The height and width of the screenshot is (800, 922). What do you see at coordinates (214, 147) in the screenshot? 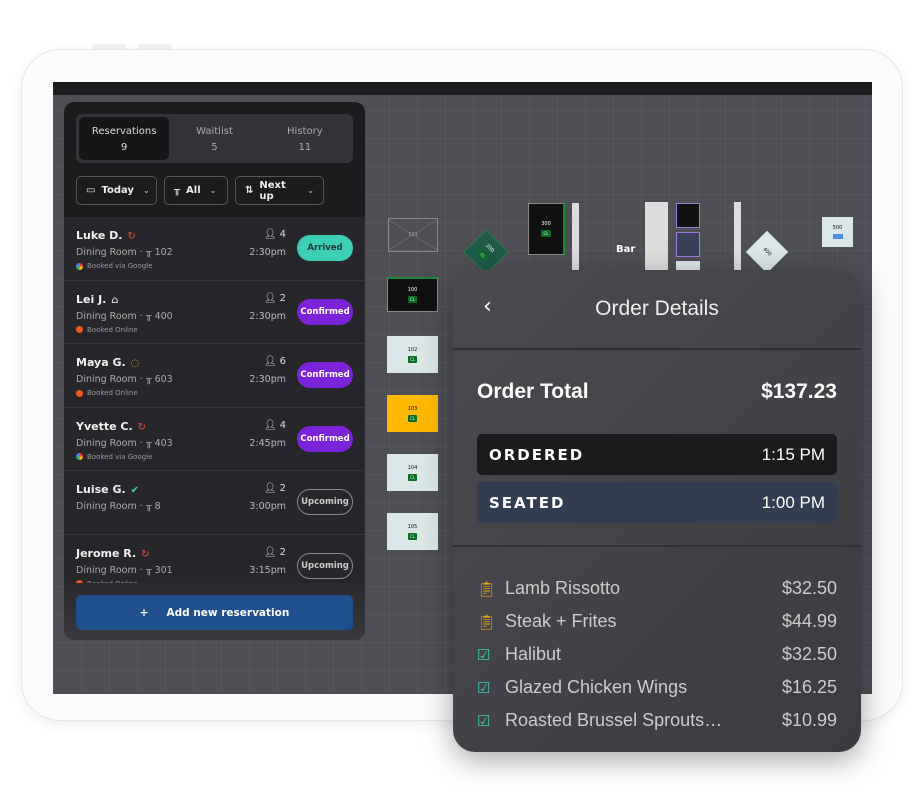
I see `tab-count: 5` at bounding box center [214, 147].